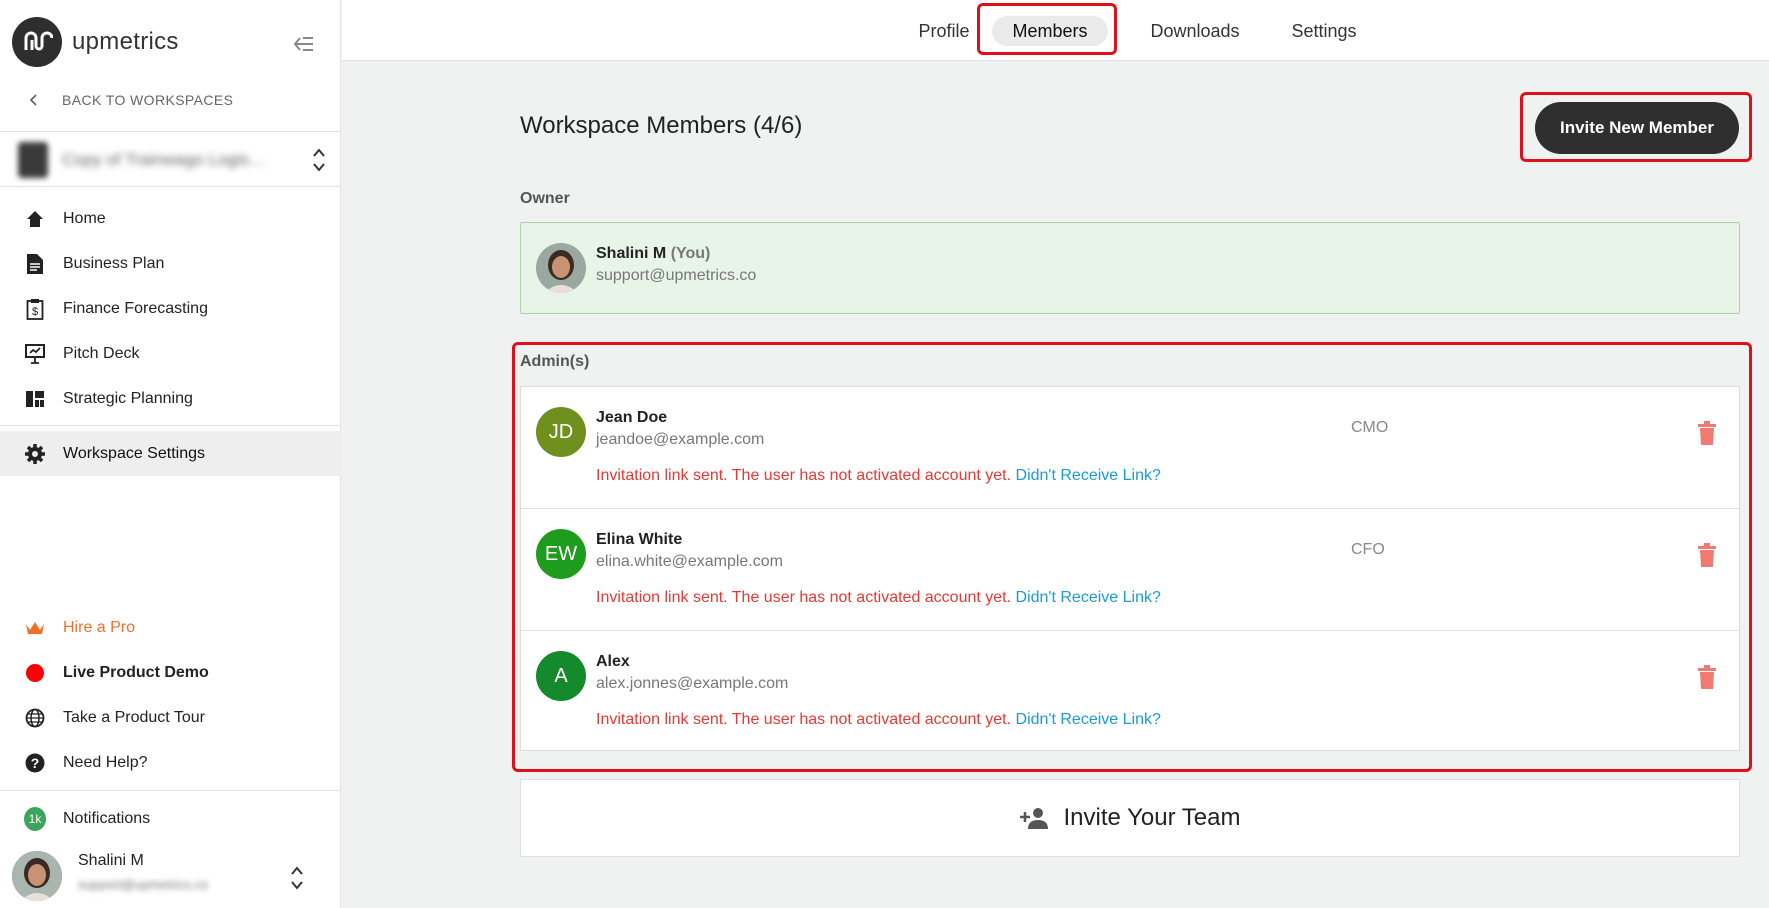 This screenshot has width=1769, height=908. I want to click on gear-icon, so click(35, 454).